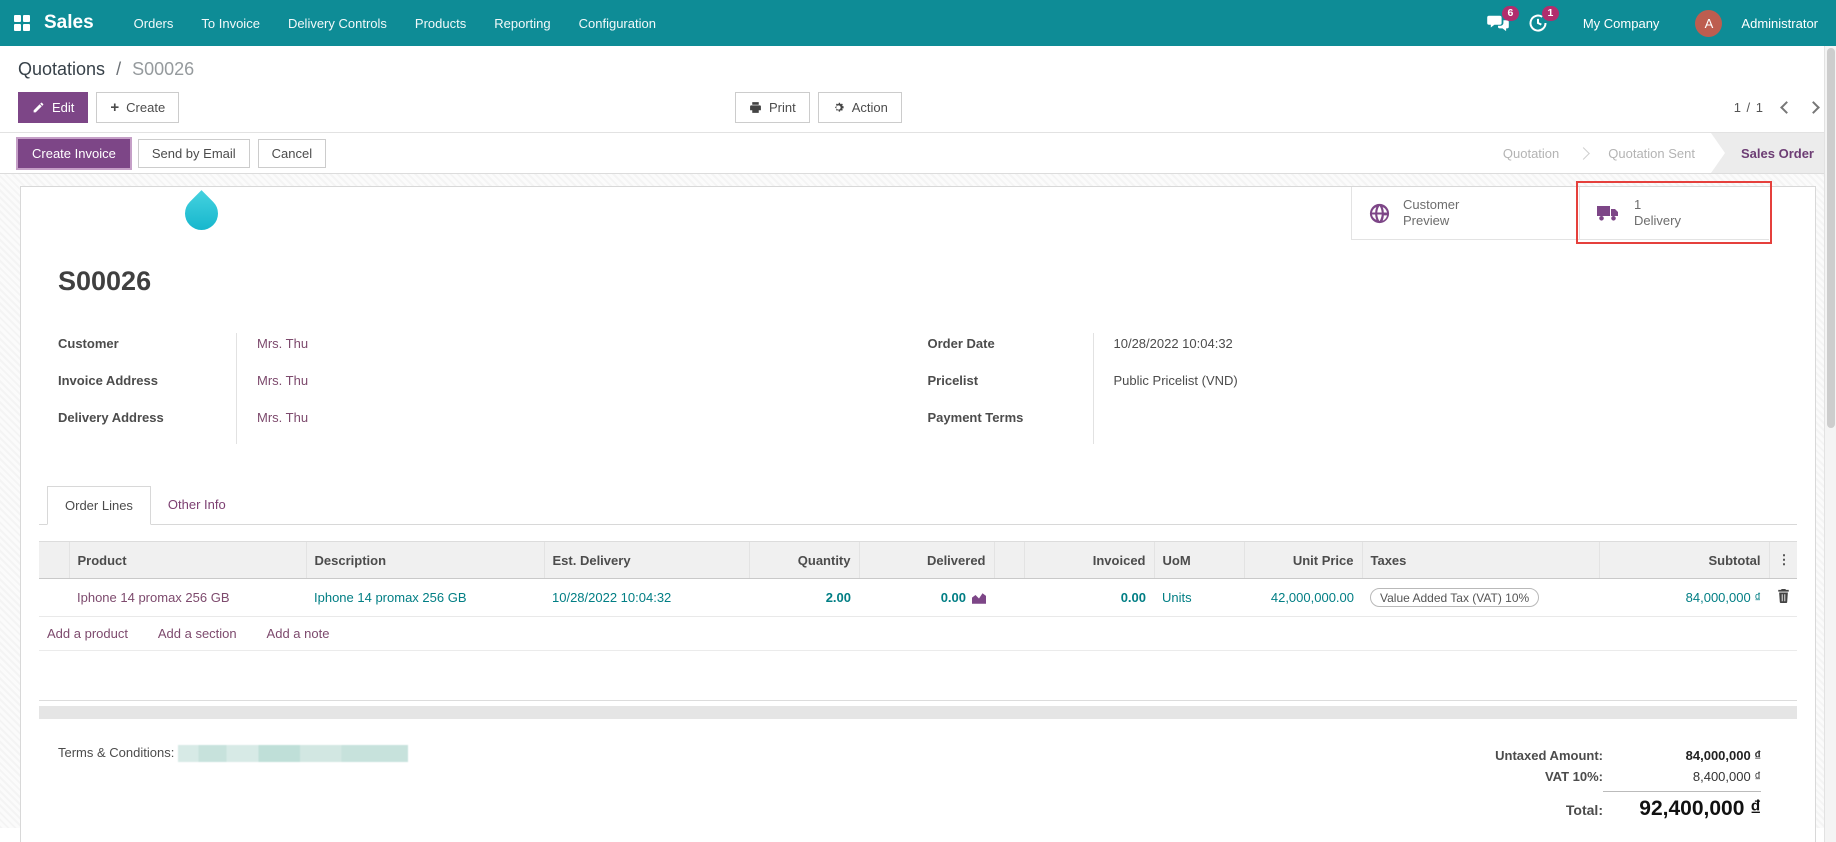  I want to click on pricelist-label: Pricelist, so click(953, 380).